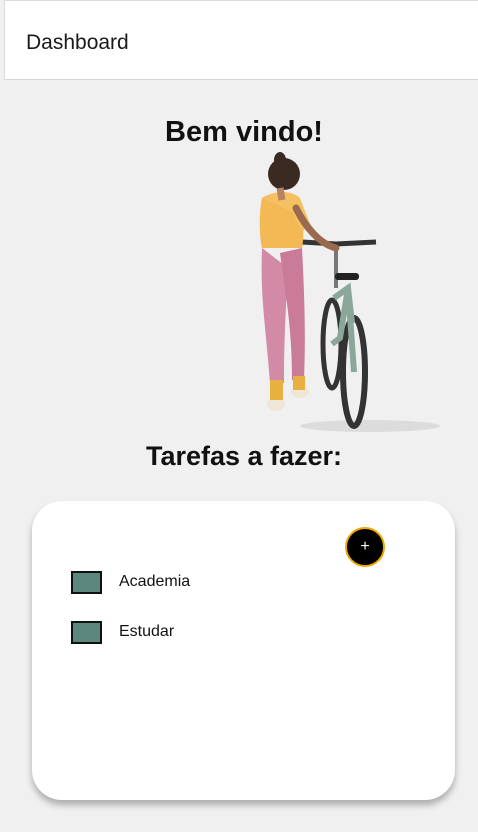 Image resolution: width=478 pixels, height=832 pixels. What do you see at coordinates (349, 292) in the screenshot?
I see `woman-with-bicycle-illustration` at bounding box center [349, 292].